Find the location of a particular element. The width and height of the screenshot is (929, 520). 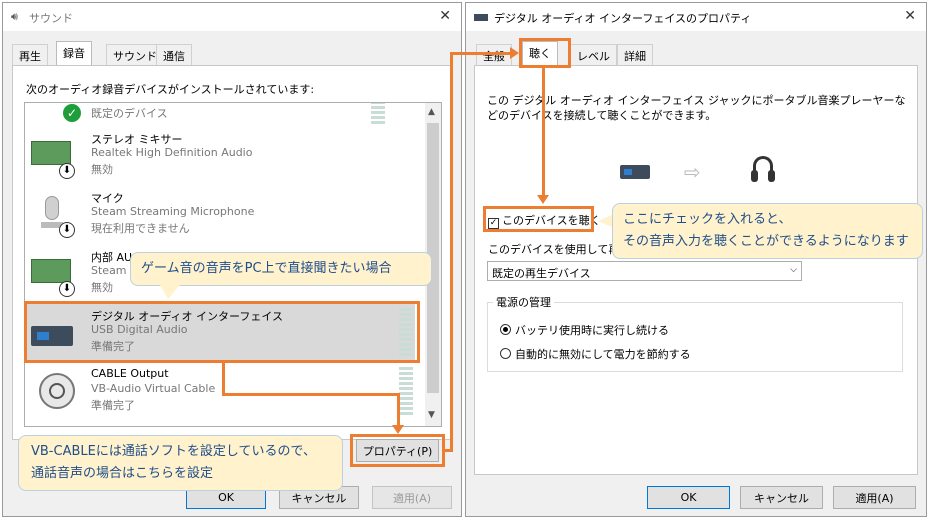

ok-button: OK is located at coordinates (688, 497).